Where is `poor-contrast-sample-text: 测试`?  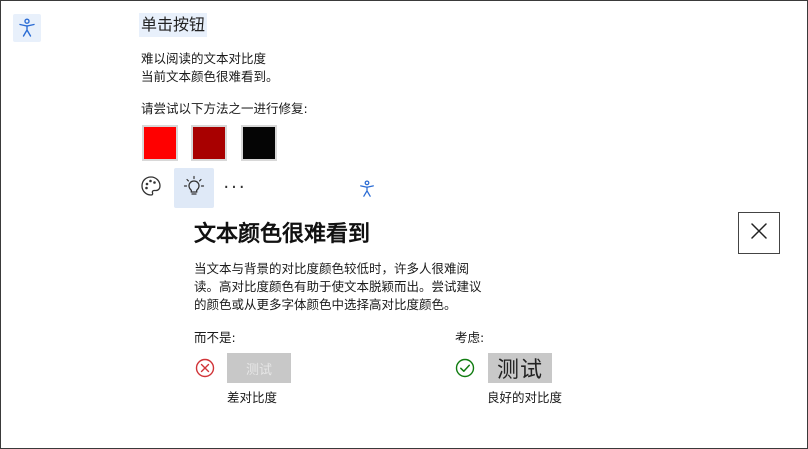
poor-contrast-sample-text: 测试 is located at coordinates (258, 370).